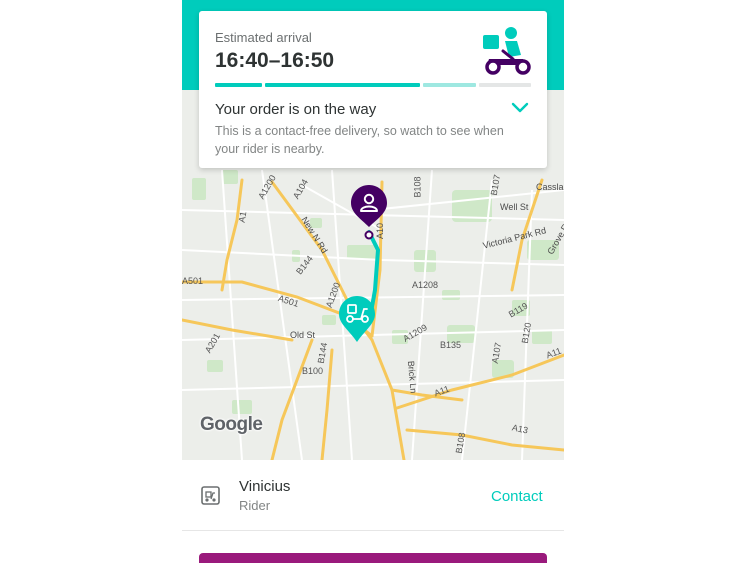 This screenshot has width=750, height=563. What do you see at coordinates (193, 281) in the screenshot?
I see `map-label: A501` at bounding box center [193, 281].